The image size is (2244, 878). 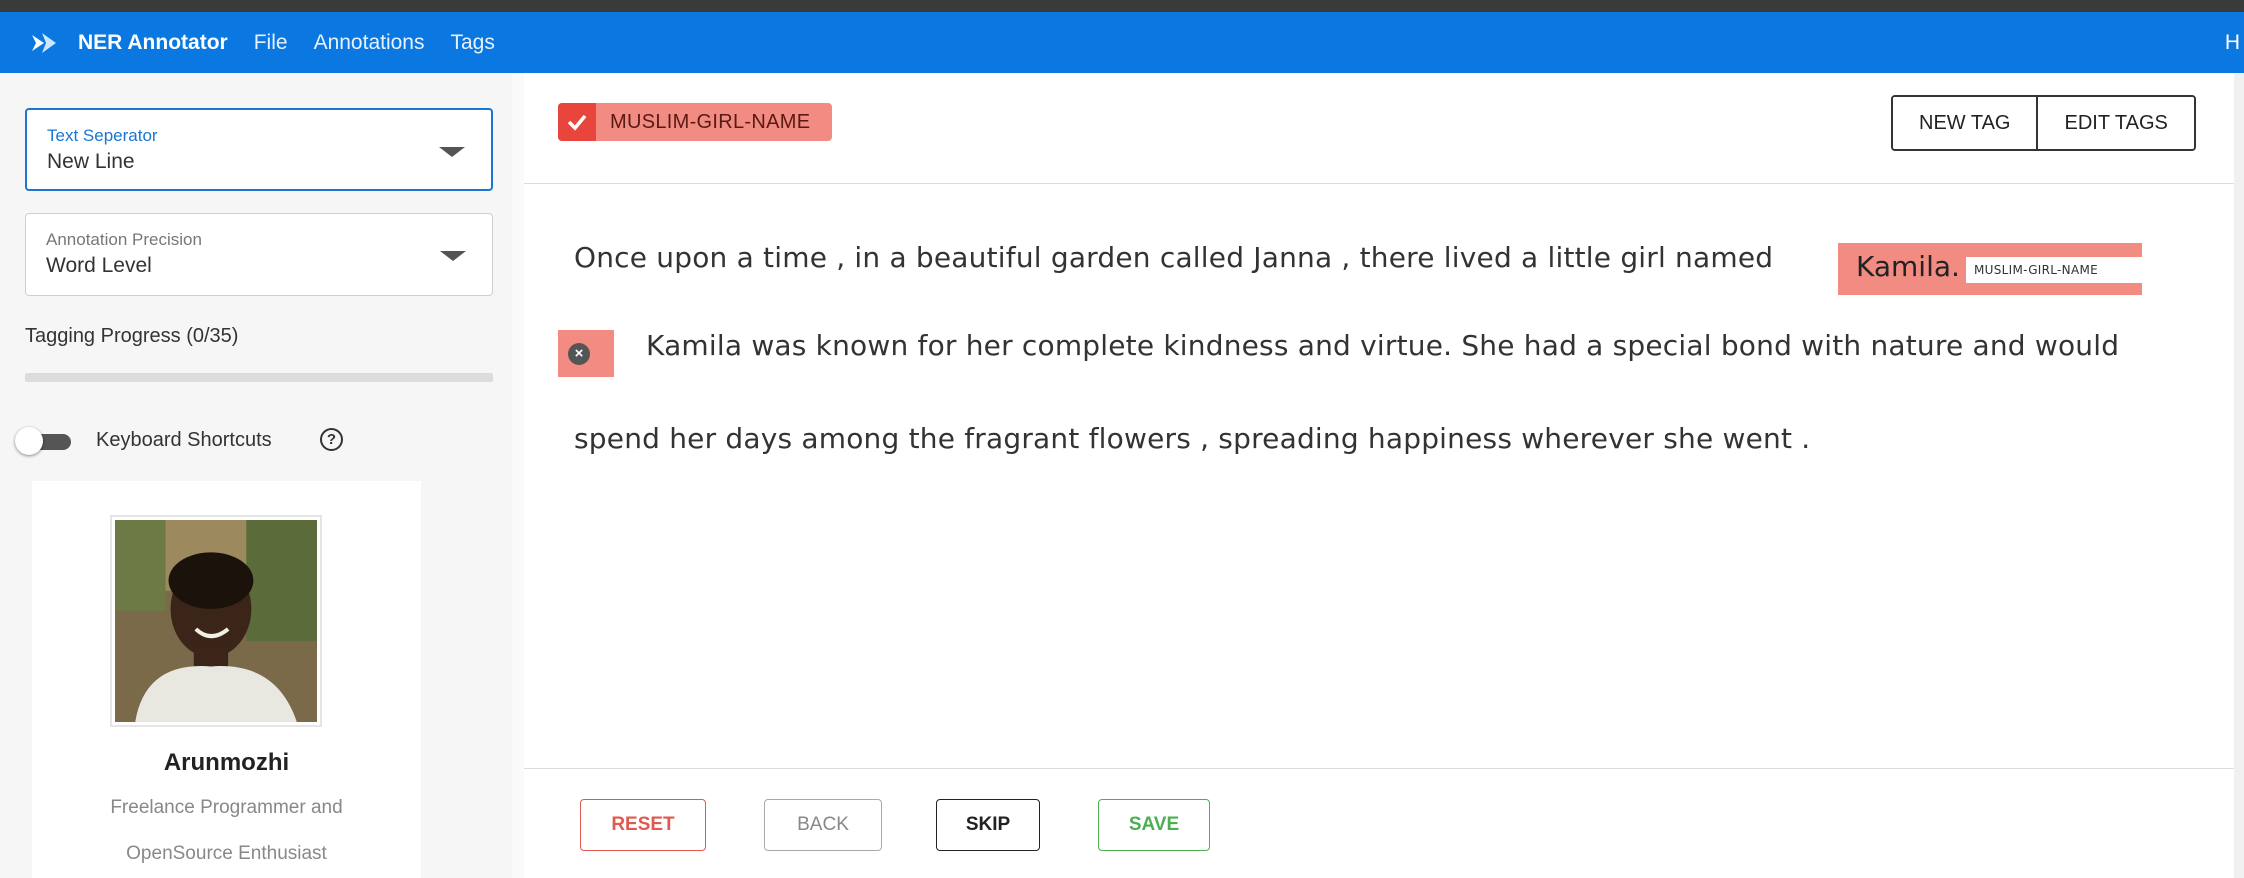 What do you see at coordinates (988, 825) in the screenshot?
I see `skip-button: SKIP` at bounding box center [988, 825].